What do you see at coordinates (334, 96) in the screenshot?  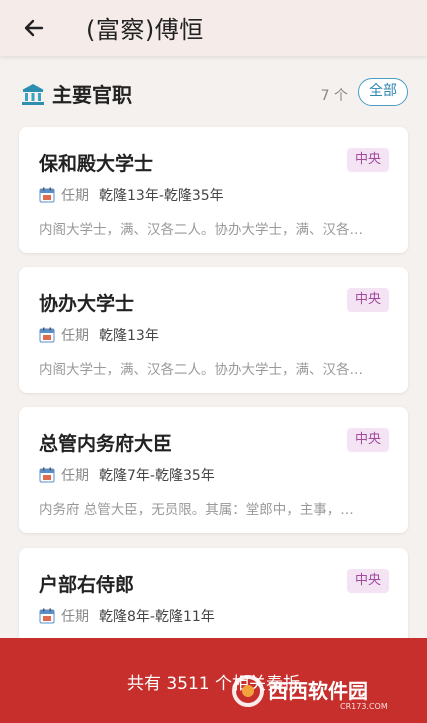 I see `section-count: 7 个` at bounding box center [334, 96].